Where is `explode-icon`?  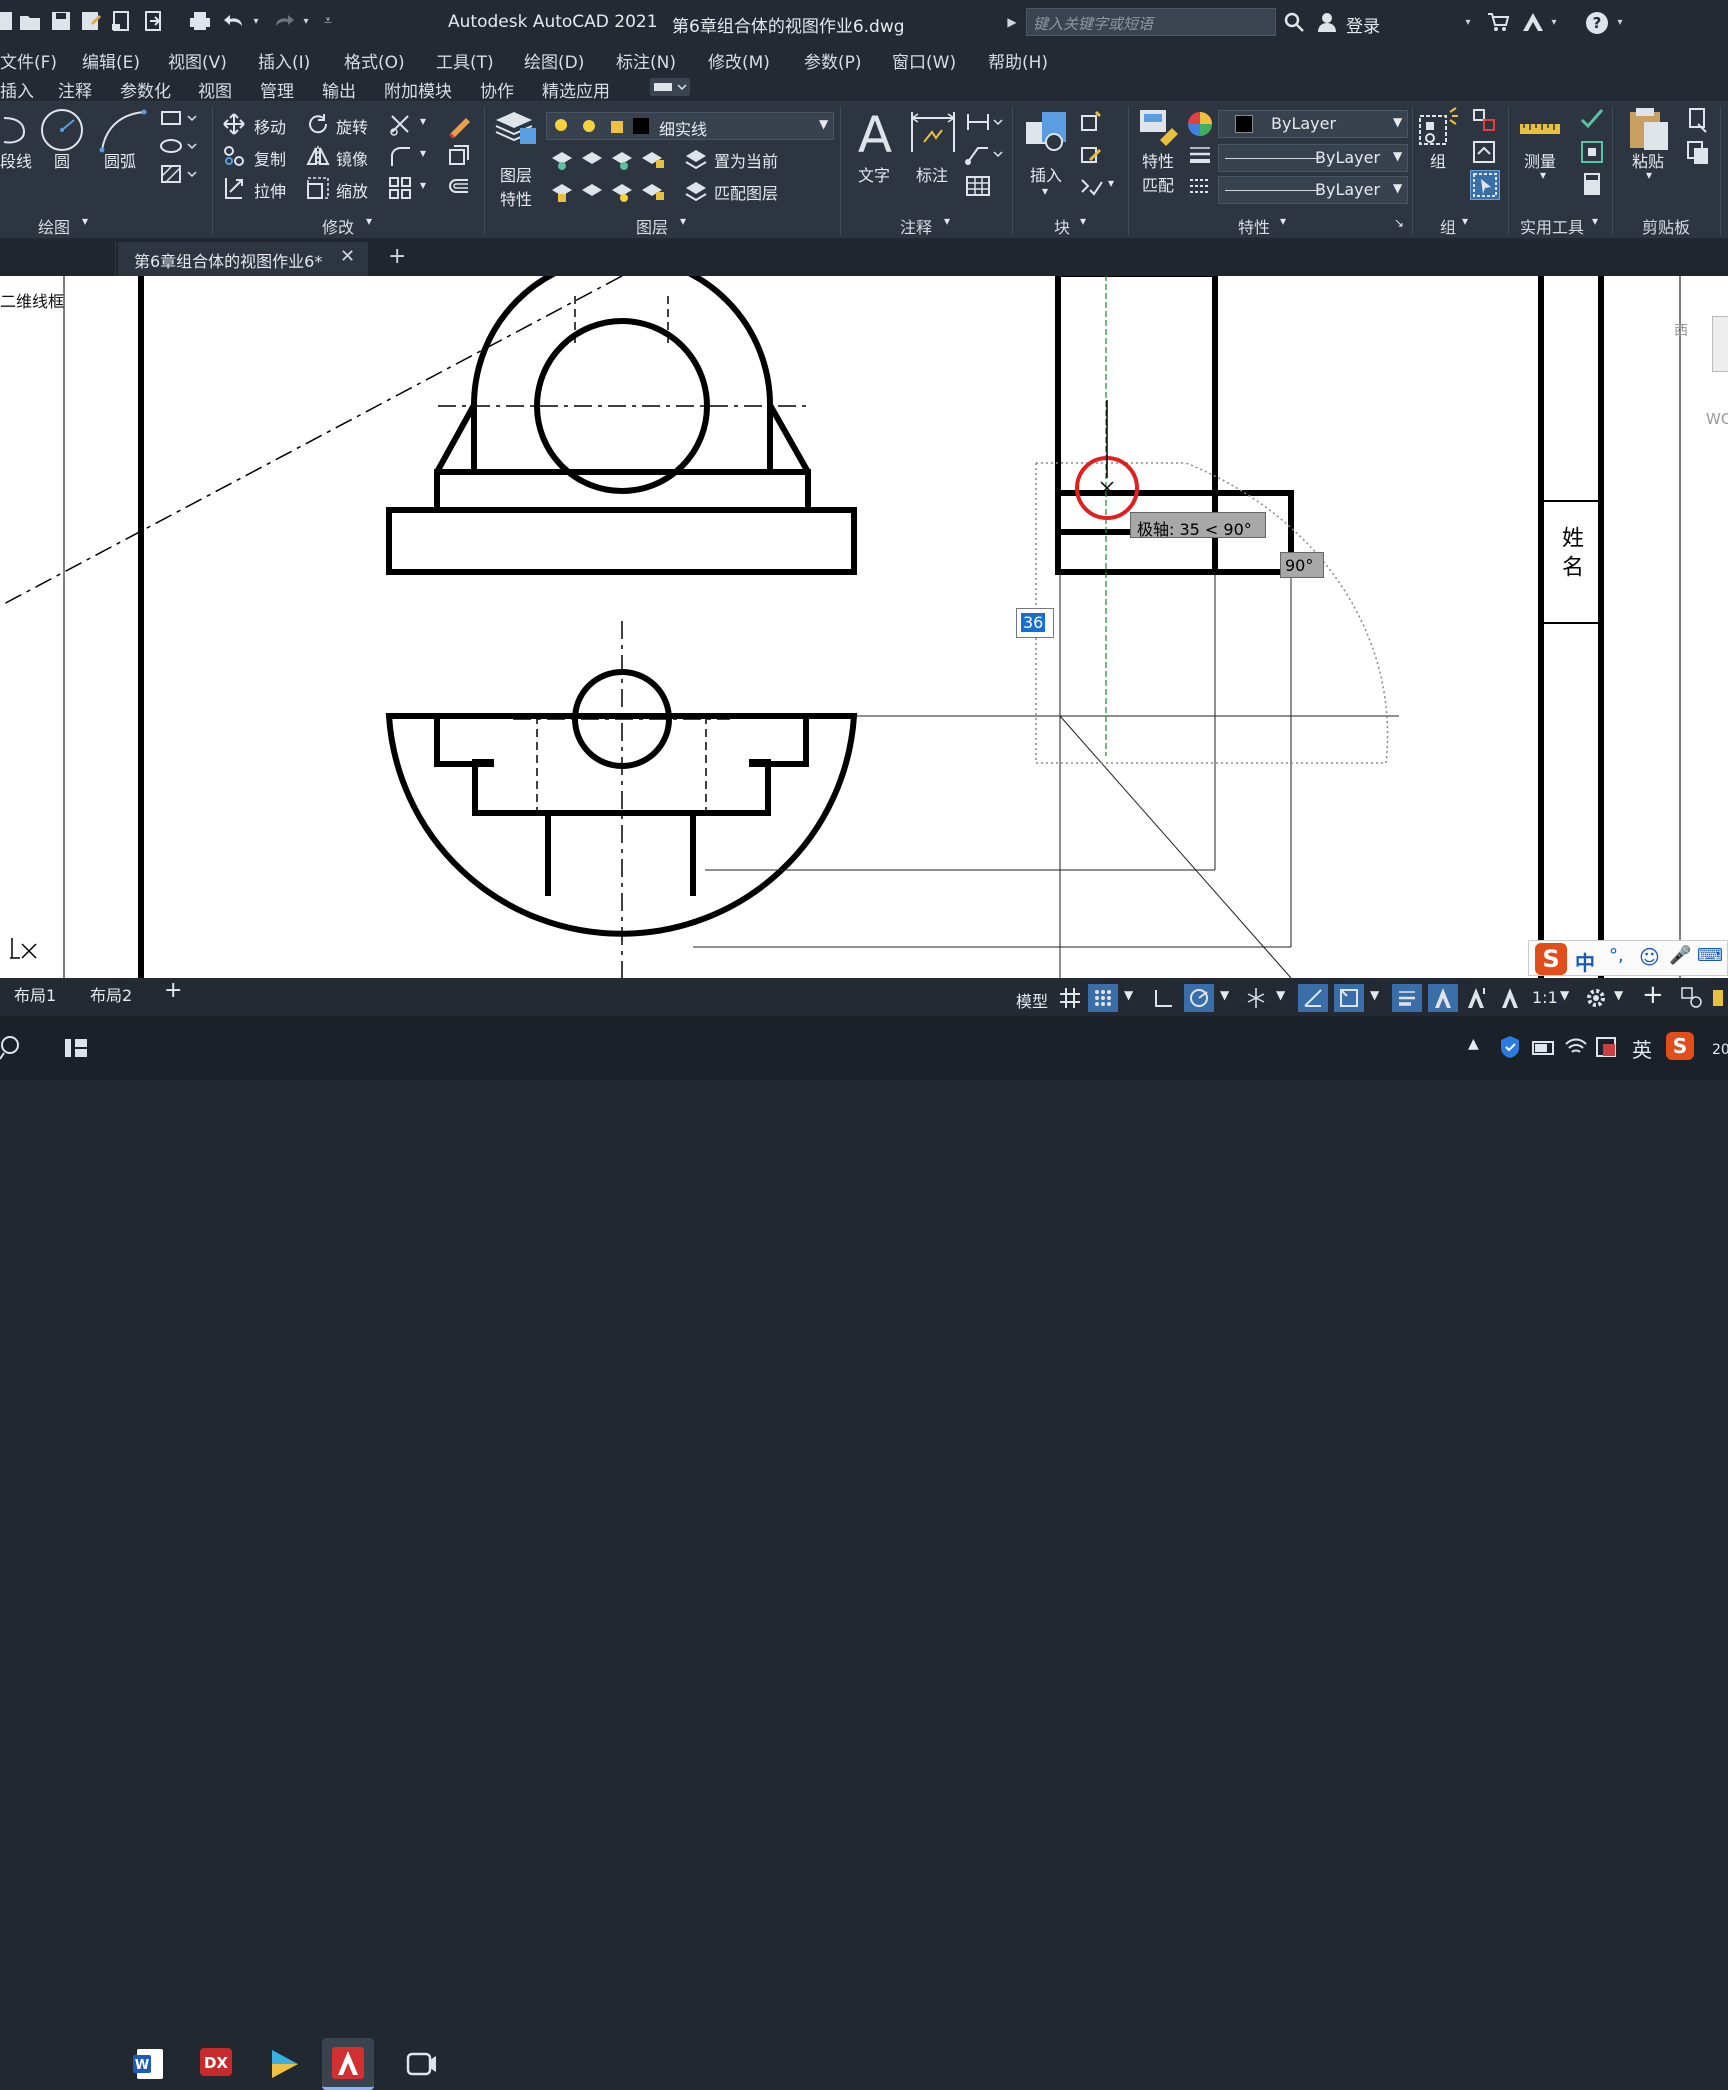
explode-icon is located at coordinates (459, 156).